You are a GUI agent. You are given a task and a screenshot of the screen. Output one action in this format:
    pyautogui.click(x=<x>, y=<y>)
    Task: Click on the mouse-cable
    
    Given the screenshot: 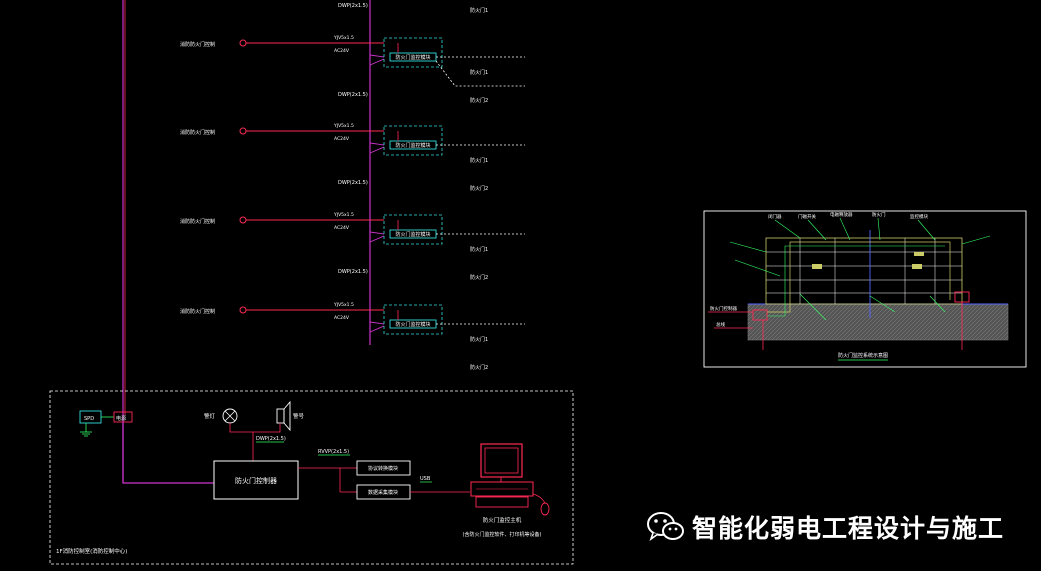 What is the action you would take?
    pyautogui.click(x=539, y=498)
    